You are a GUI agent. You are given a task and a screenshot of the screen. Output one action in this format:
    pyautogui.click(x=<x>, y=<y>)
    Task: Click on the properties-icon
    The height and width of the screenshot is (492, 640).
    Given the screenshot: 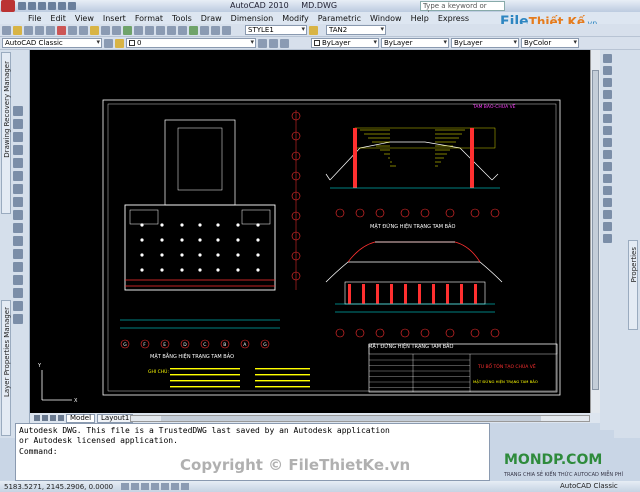 What is the action you would take?
    pyautogui.click(x=160, y=30)
    